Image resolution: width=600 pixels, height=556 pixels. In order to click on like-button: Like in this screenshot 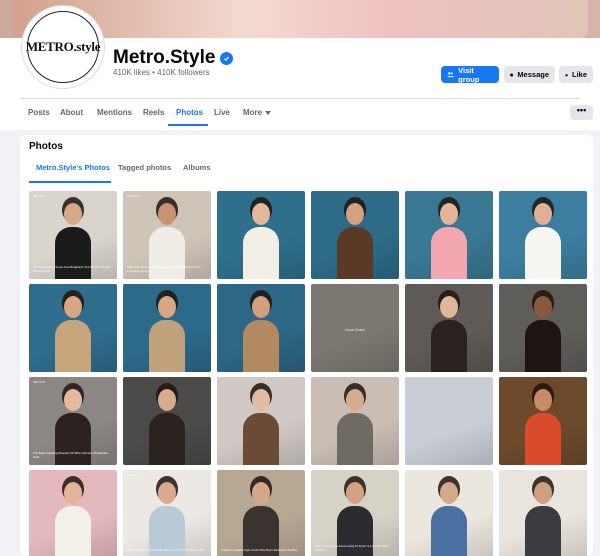, I will do `click(576, 74)`.